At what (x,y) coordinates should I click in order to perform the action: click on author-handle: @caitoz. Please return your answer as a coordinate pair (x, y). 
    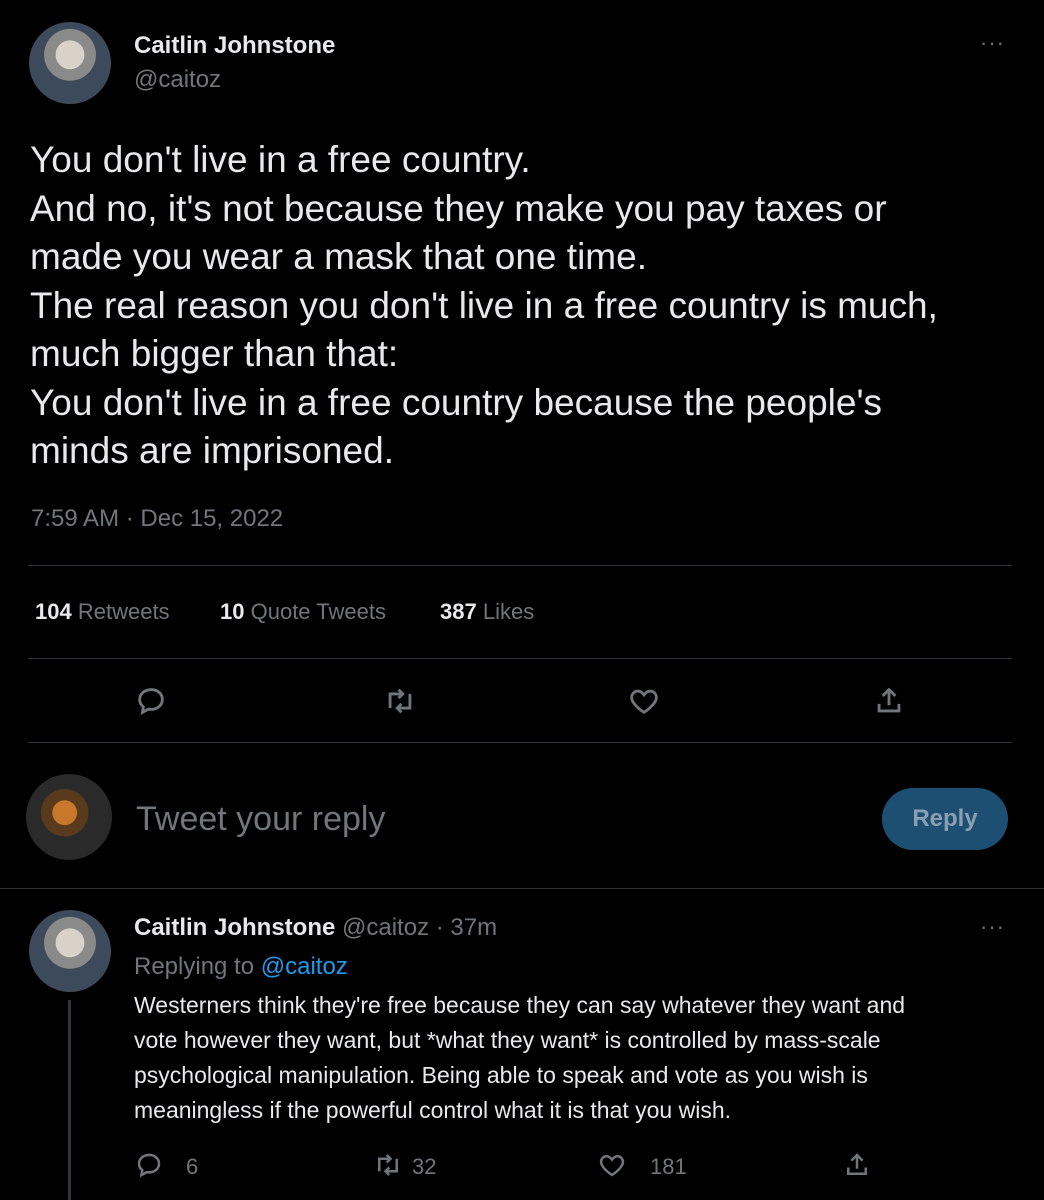
    Looking at the image, I should click on (177, 80).